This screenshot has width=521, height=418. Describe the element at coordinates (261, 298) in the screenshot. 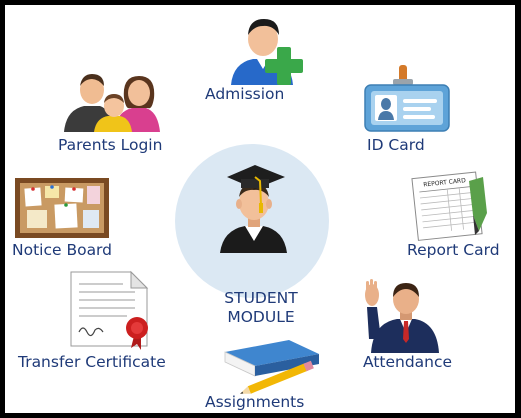

I see `center-title-line1: STUDENT` at that location.